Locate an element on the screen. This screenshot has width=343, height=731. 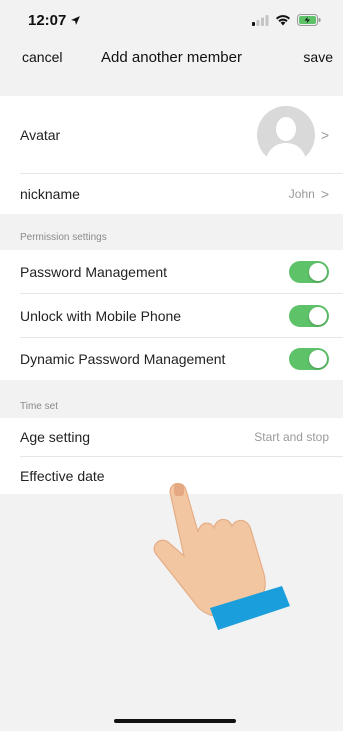
permission-row: Password Management is located at coordinates (171, 271).